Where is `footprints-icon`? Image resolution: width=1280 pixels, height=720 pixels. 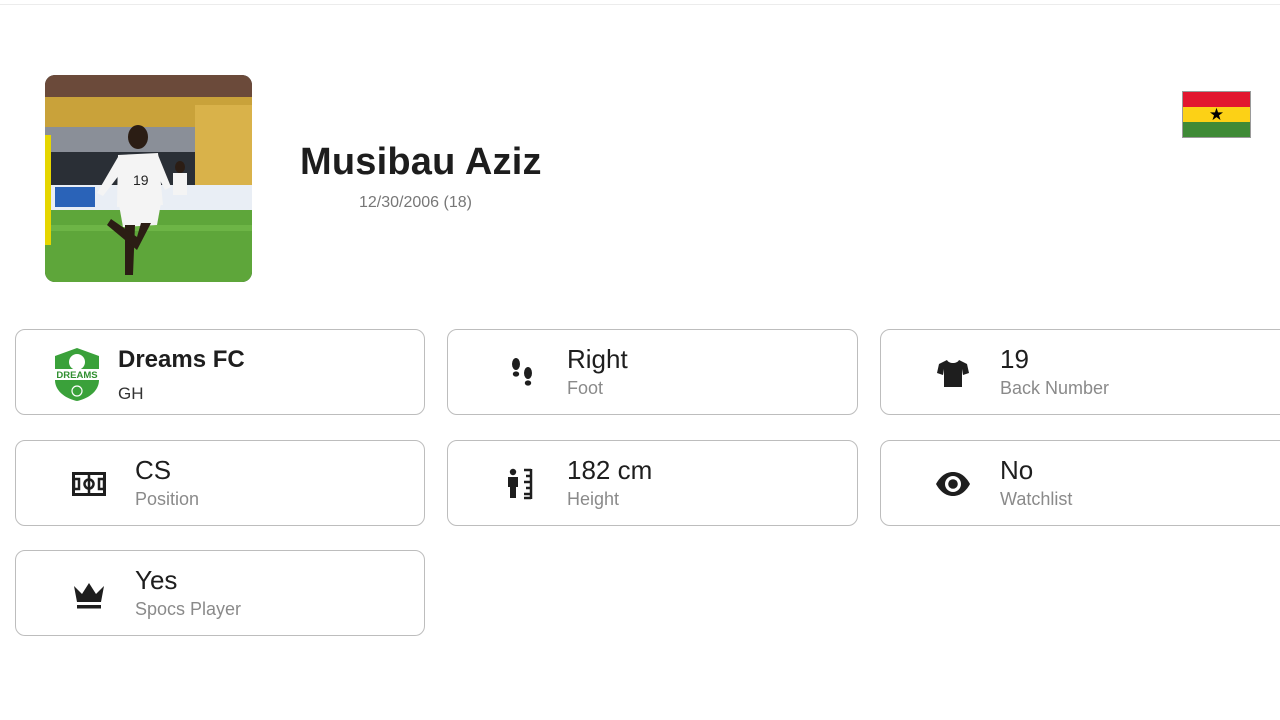
footprints-icon is located at coordinates (522, 373).